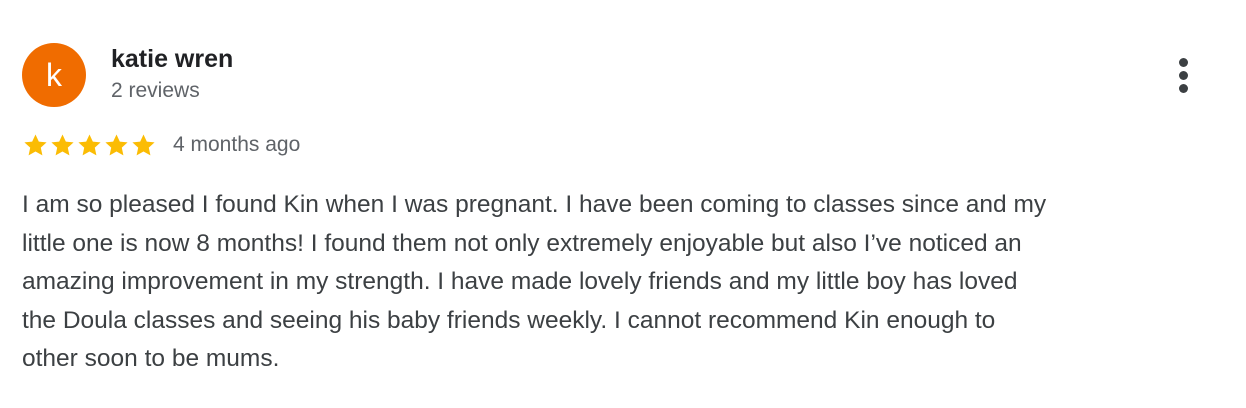 This screenshot has height=408, width=1246. I want to click on more-options-button, so click(1184, 75).